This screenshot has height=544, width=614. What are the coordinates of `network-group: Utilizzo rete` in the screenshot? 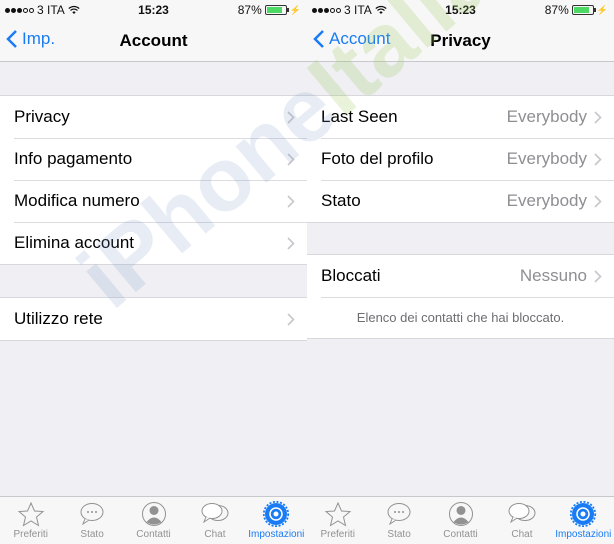 It's located at (153, 319).